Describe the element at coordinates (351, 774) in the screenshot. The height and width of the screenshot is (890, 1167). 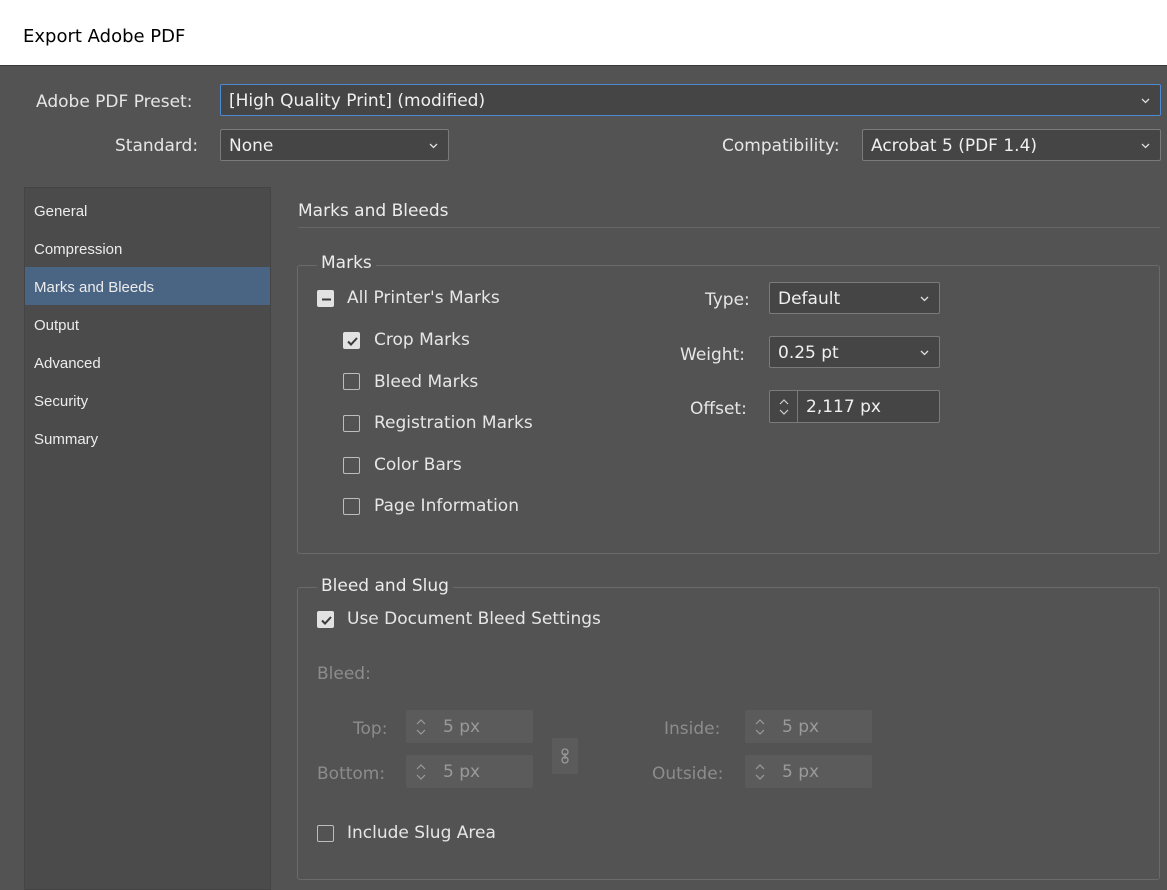
I see `bleed-bottom-label: Bottom:` at that location.